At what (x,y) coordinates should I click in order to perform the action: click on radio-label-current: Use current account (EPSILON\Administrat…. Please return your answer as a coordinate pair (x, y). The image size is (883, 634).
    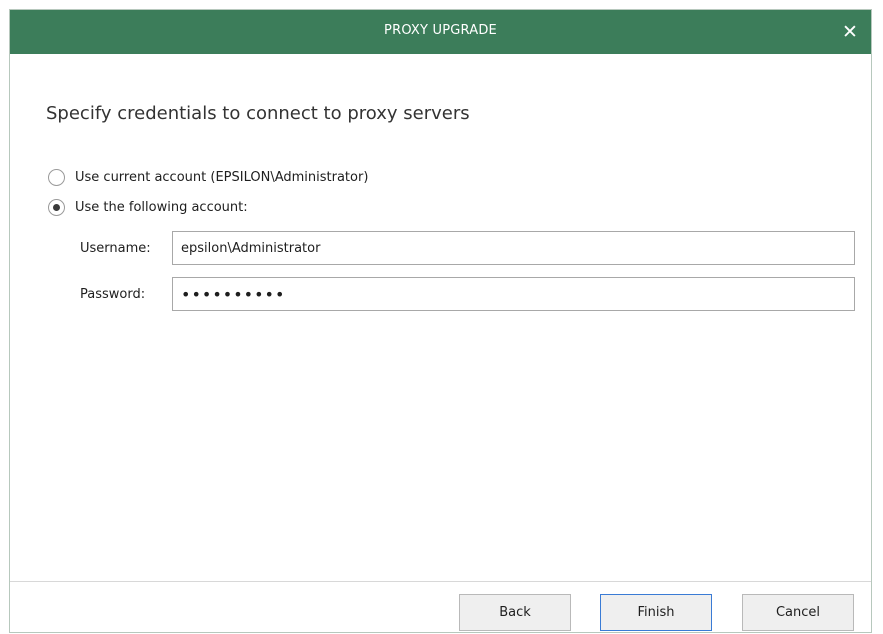
    Looking at the image, I should click on (222, 177).